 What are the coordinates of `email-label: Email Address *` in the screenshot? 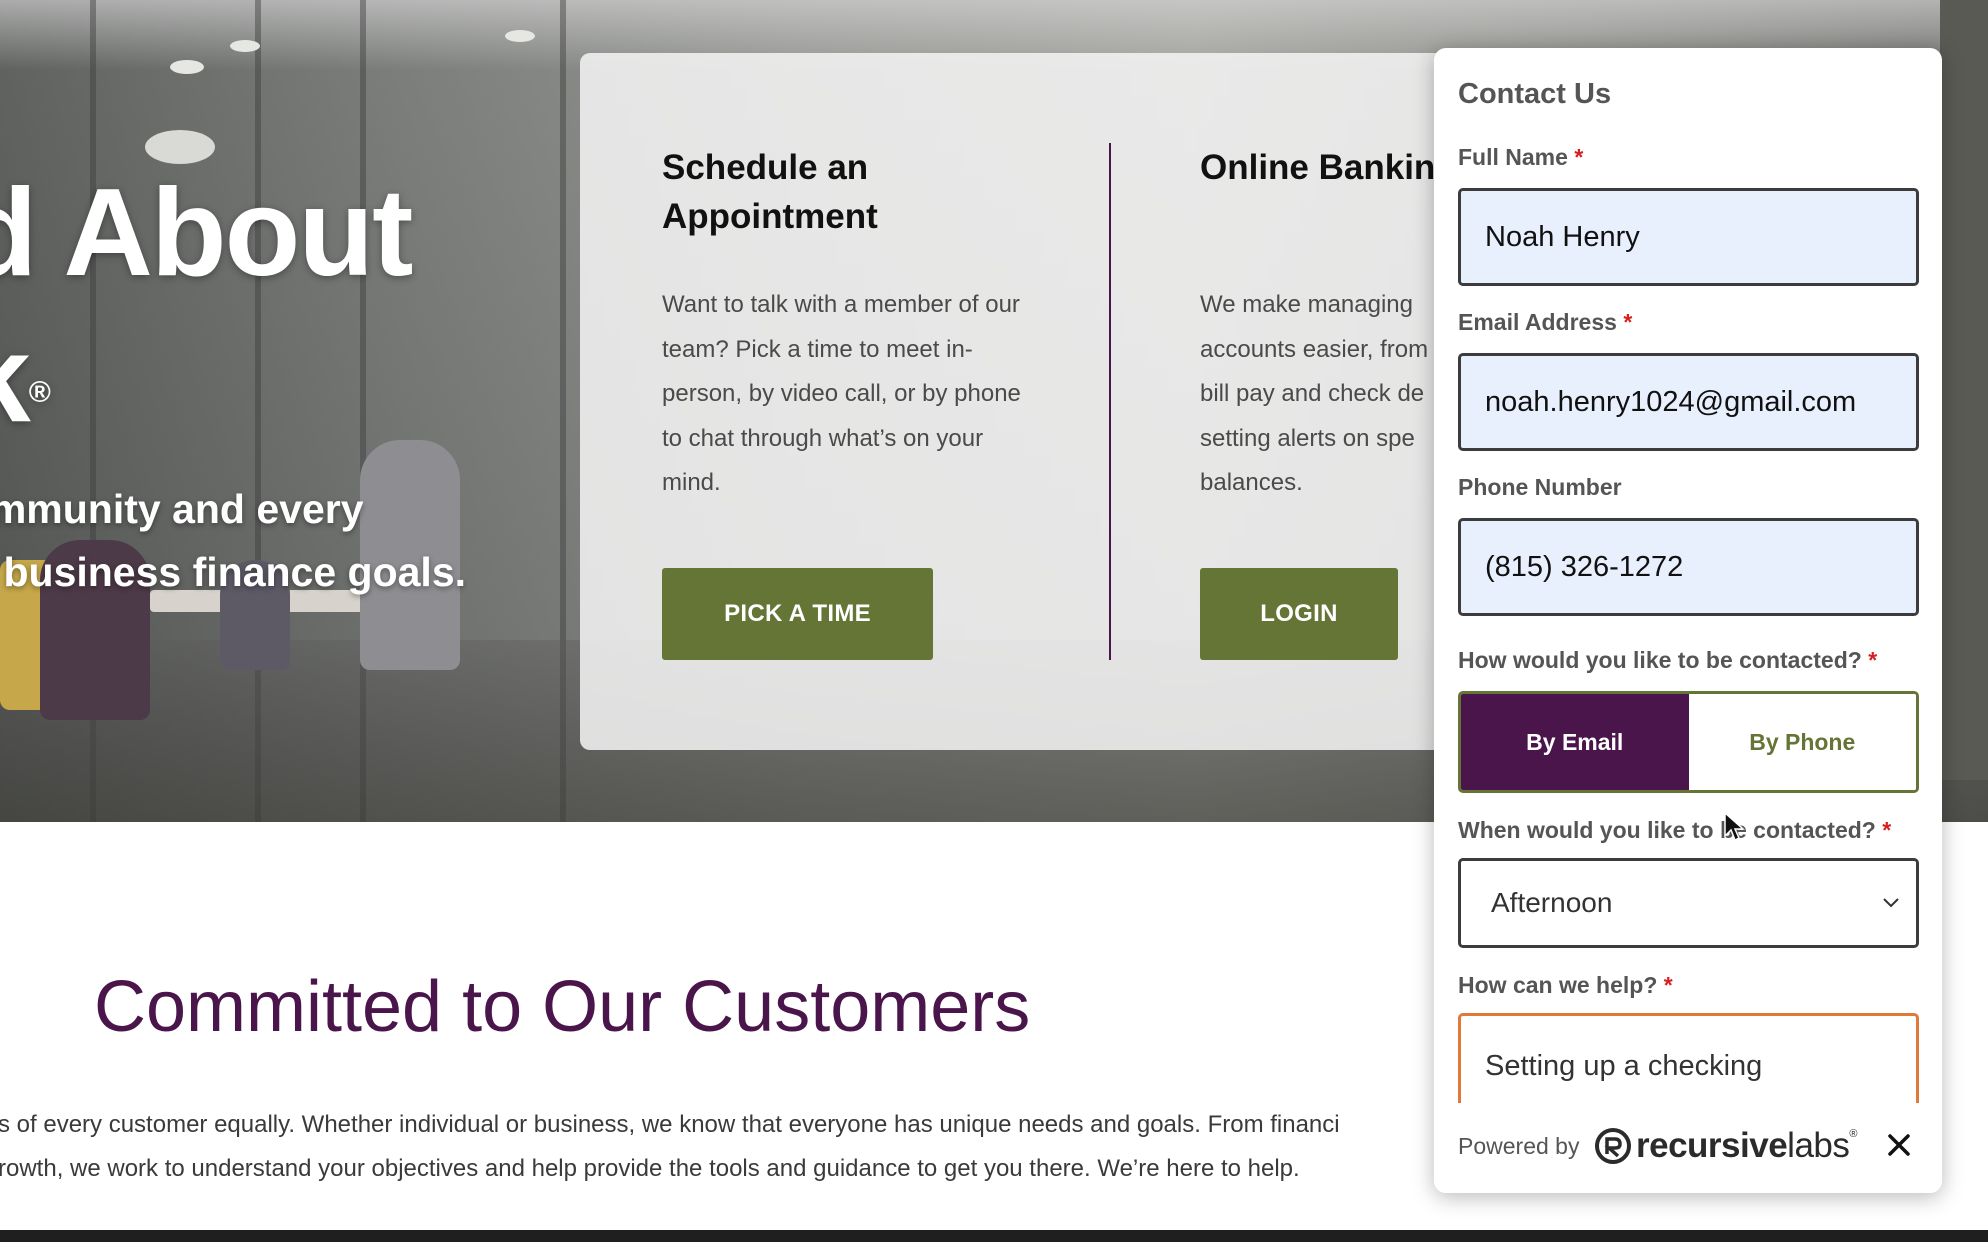 It's located at (1545, 322).